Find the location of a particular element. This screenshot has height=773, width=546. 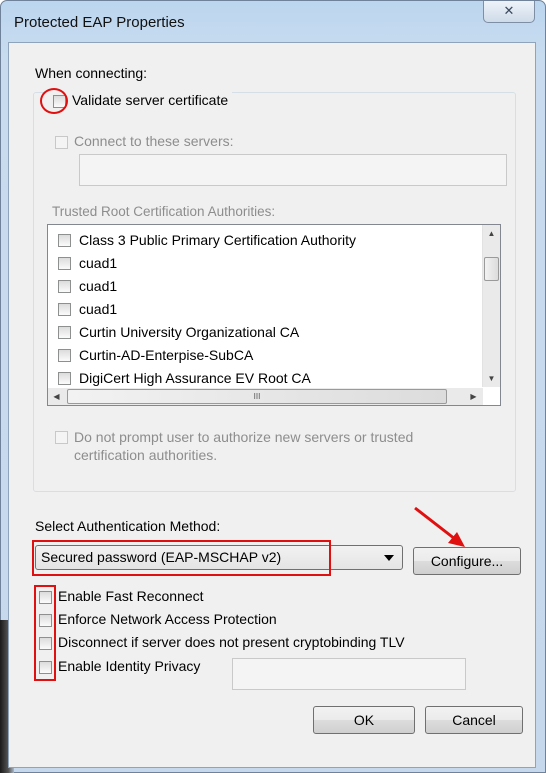

connect-to-servers-checkbox is located at coordinates (61, 142).